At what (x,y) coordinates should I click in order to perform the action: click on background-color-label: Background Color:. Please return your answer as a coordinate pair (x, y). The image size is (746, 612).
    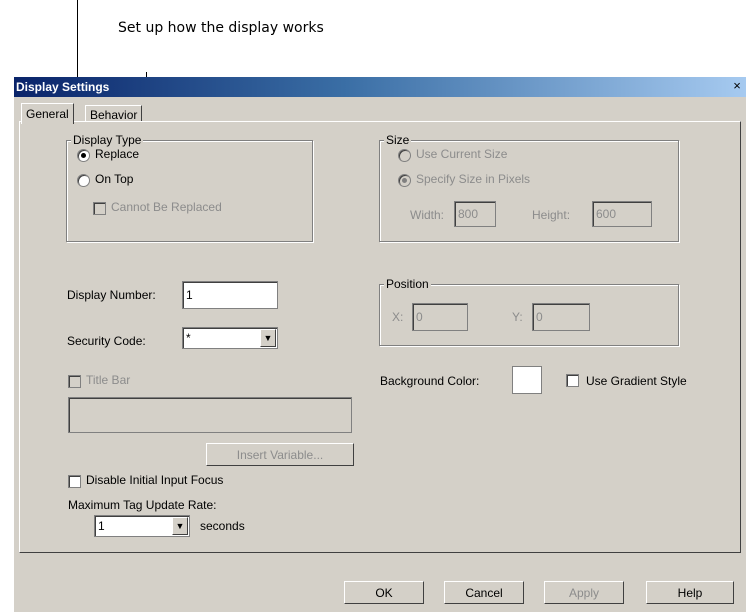
    Looking at the image, I should click on (430, 381).